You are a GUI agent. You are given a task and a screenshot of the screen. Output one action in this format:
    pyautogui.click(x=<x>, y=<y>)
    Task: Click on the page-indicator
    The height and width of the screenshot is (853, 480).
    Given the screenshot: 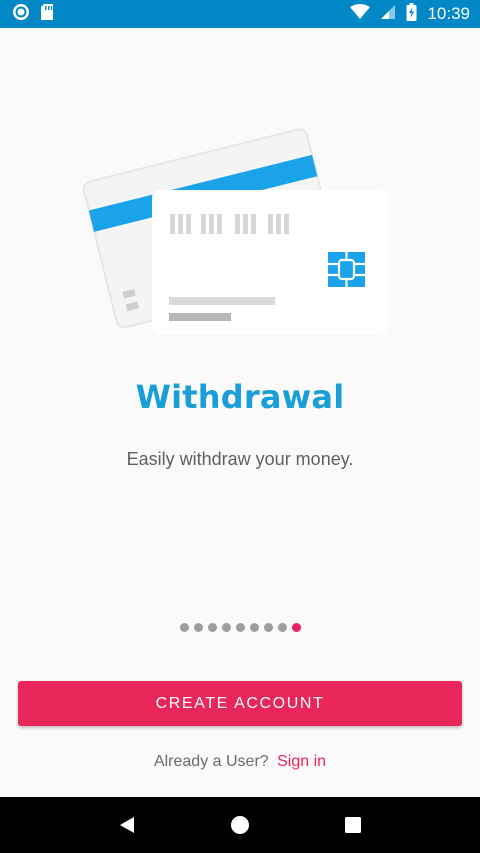 What is the action you would take?
    pyautogui.click(x=240, y=627)
    